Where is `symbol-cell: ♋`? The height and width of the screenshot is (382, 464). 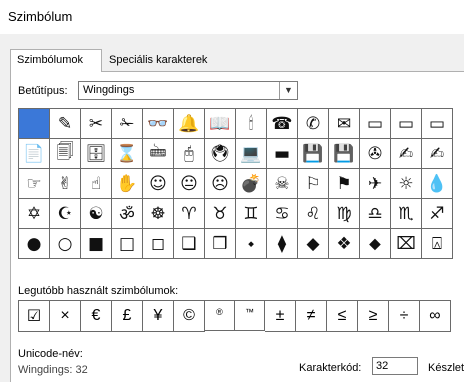
symbol-cell: ♋ is located at coordinates (282, 214).